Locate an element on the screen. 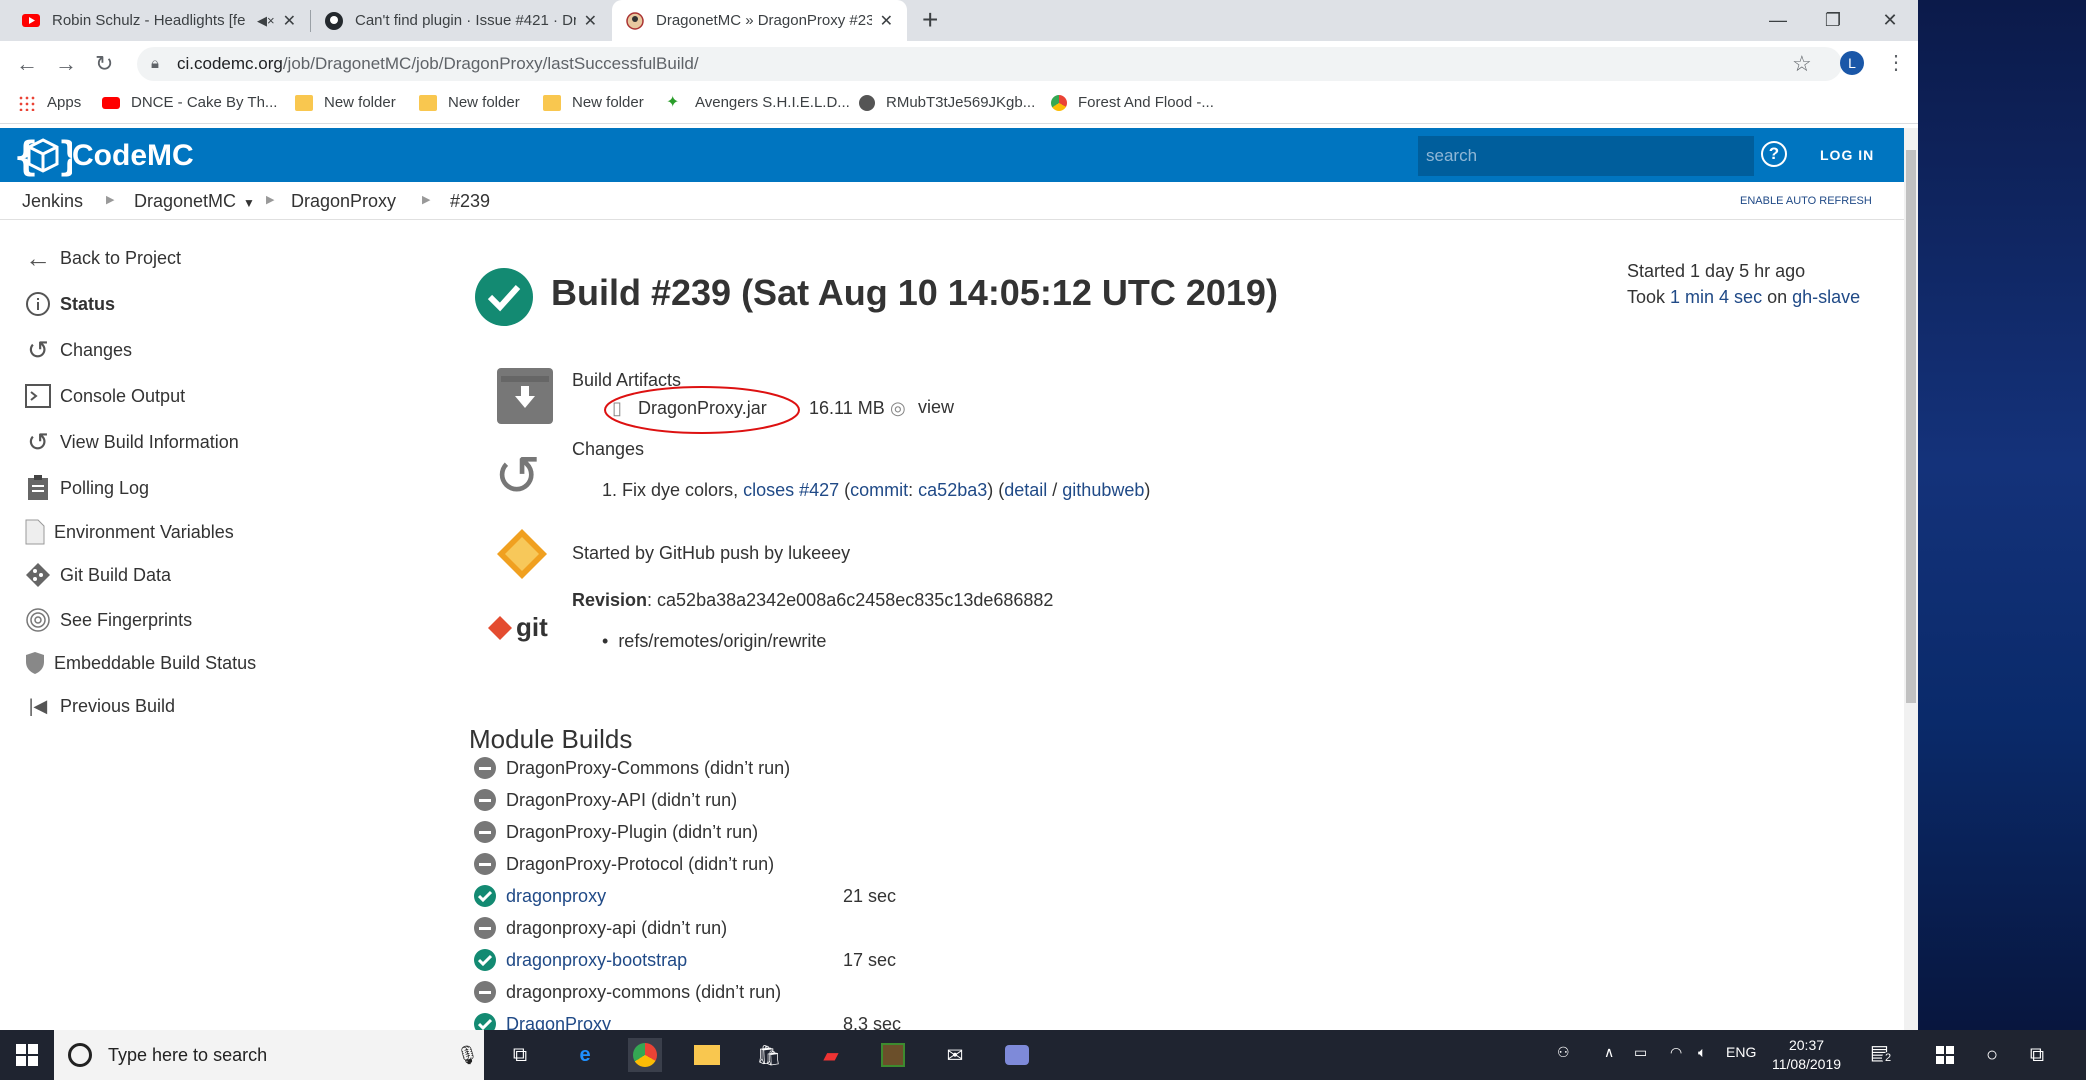  close-window-button: ✕ is located at coordinates (1889, 20).